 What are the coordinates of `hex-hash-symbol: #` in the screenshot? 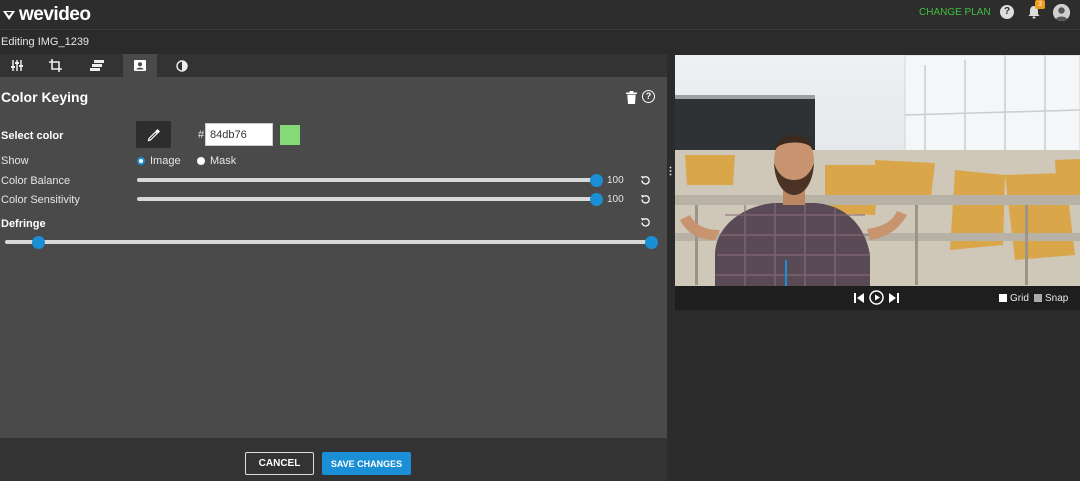 It's located at (201, 135).